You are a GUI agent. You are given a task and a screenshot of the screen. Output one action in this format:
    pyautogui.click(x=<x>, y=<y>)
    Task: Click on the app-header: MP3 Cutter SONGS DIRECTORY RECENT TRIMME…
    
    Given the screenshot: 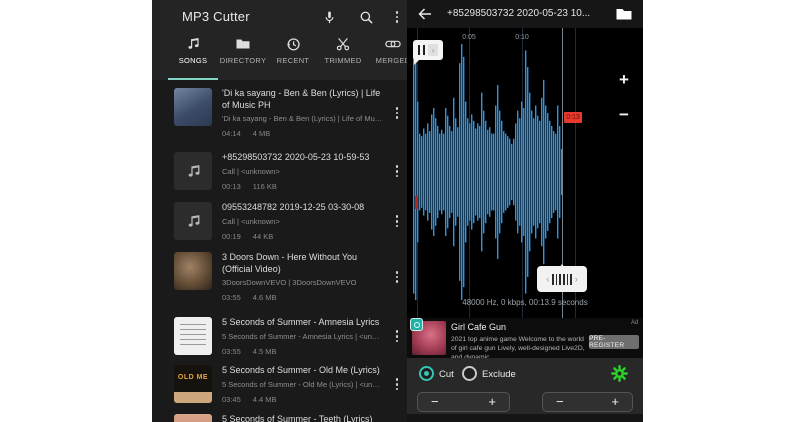 What is the action you would take?
    pyautogui.click(x=279, y=40)
    